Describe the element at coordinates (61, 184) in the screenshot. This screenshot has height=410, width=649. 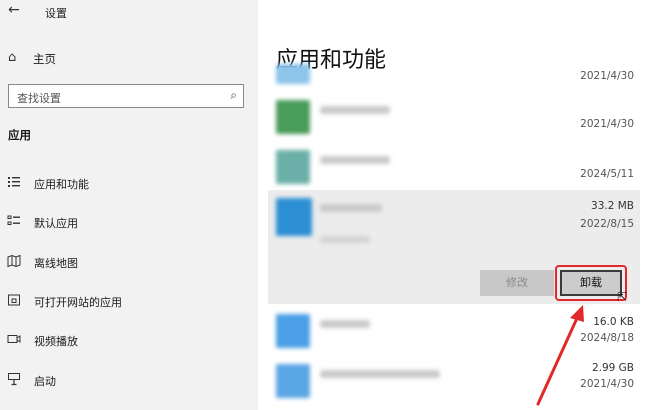
I see `sidebar-item-label: 应用和功能` at that location.